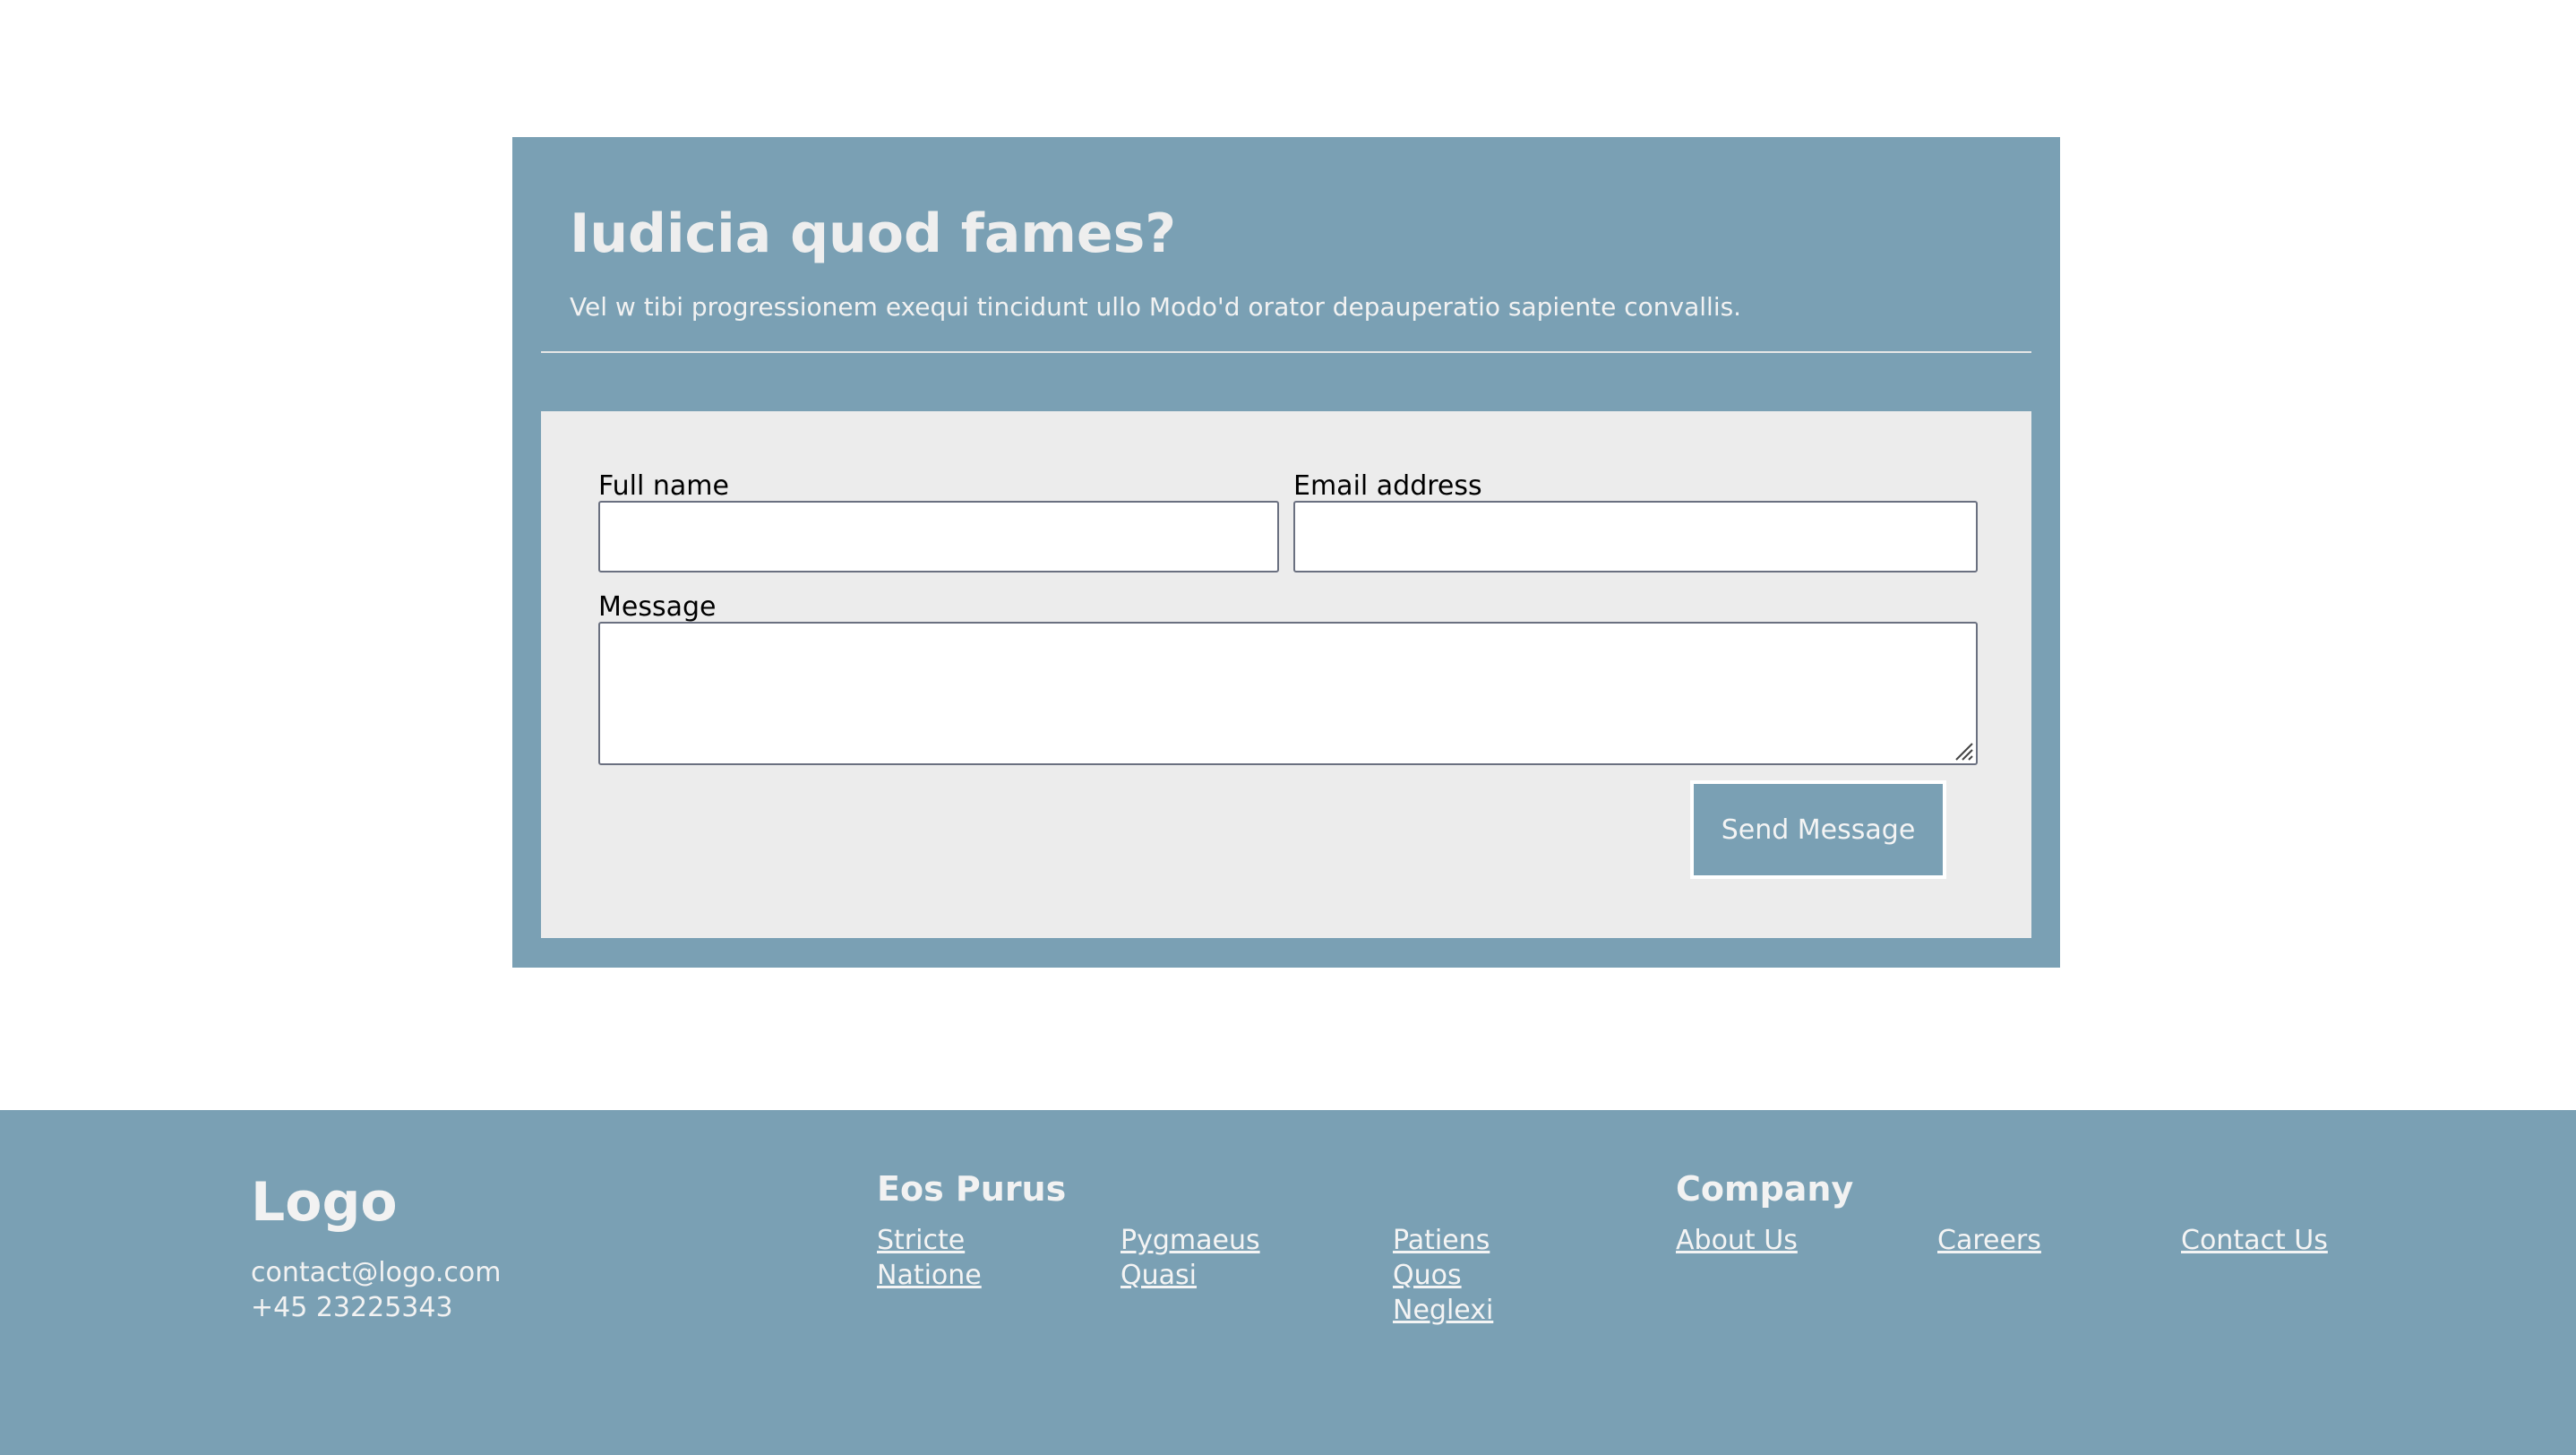 The image size is (2576, 1455). I want to click on footer-link-item: Pygmaeus, so click(1190, 1240).